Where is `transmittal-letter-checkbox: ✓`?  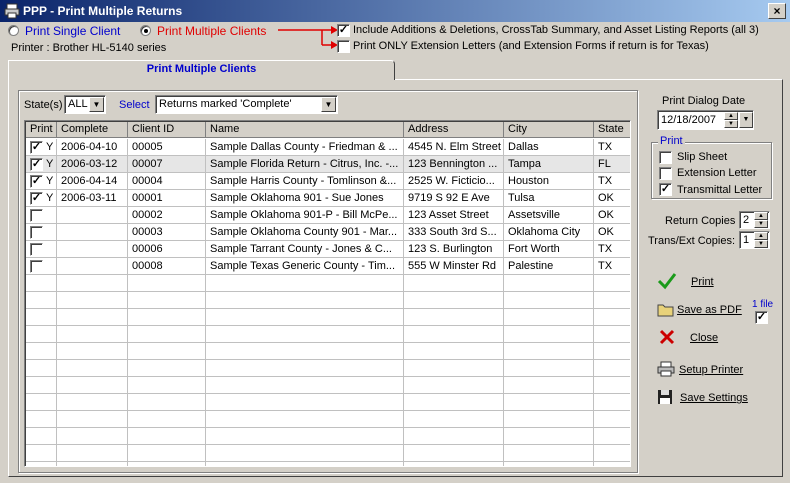
transmittal-letter-checkbox: ✓ is located at coordinates (665, 189).